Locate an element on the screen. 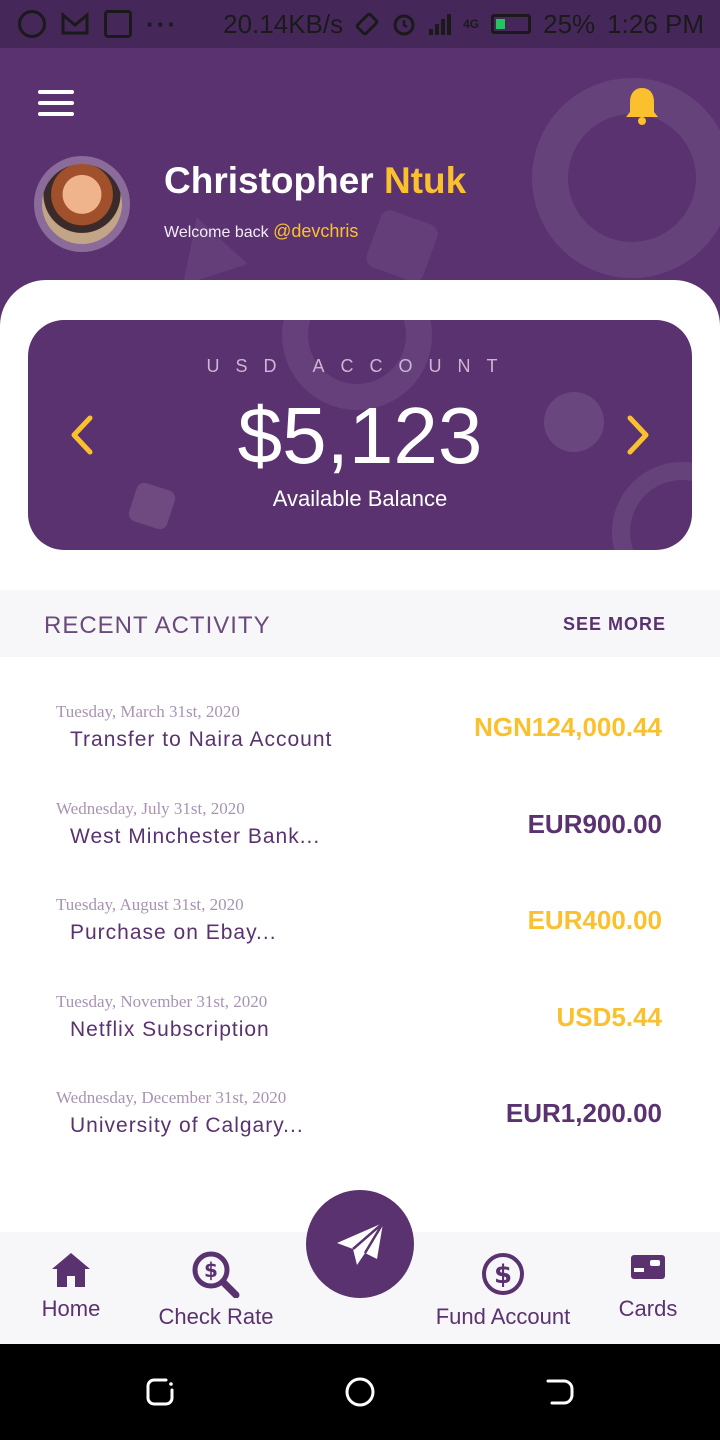  transaction-amount: EUR1,200.00 is located at coordinates (583, 1113).